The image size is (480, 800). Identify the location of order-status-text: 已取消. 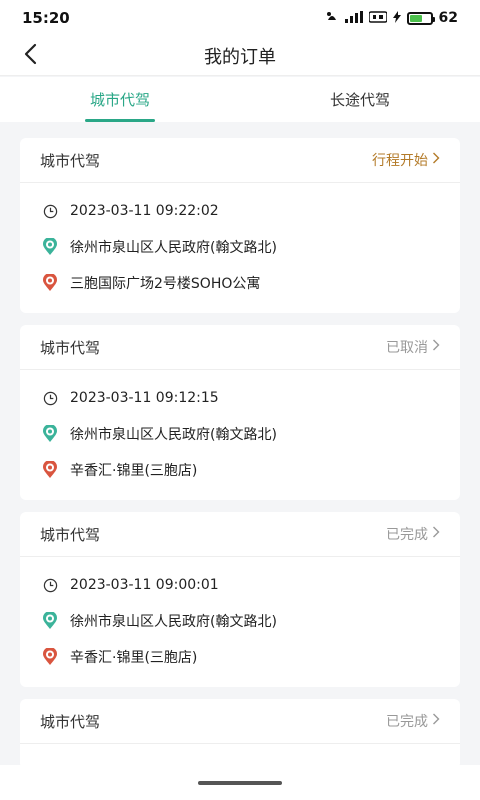
(407, 348).